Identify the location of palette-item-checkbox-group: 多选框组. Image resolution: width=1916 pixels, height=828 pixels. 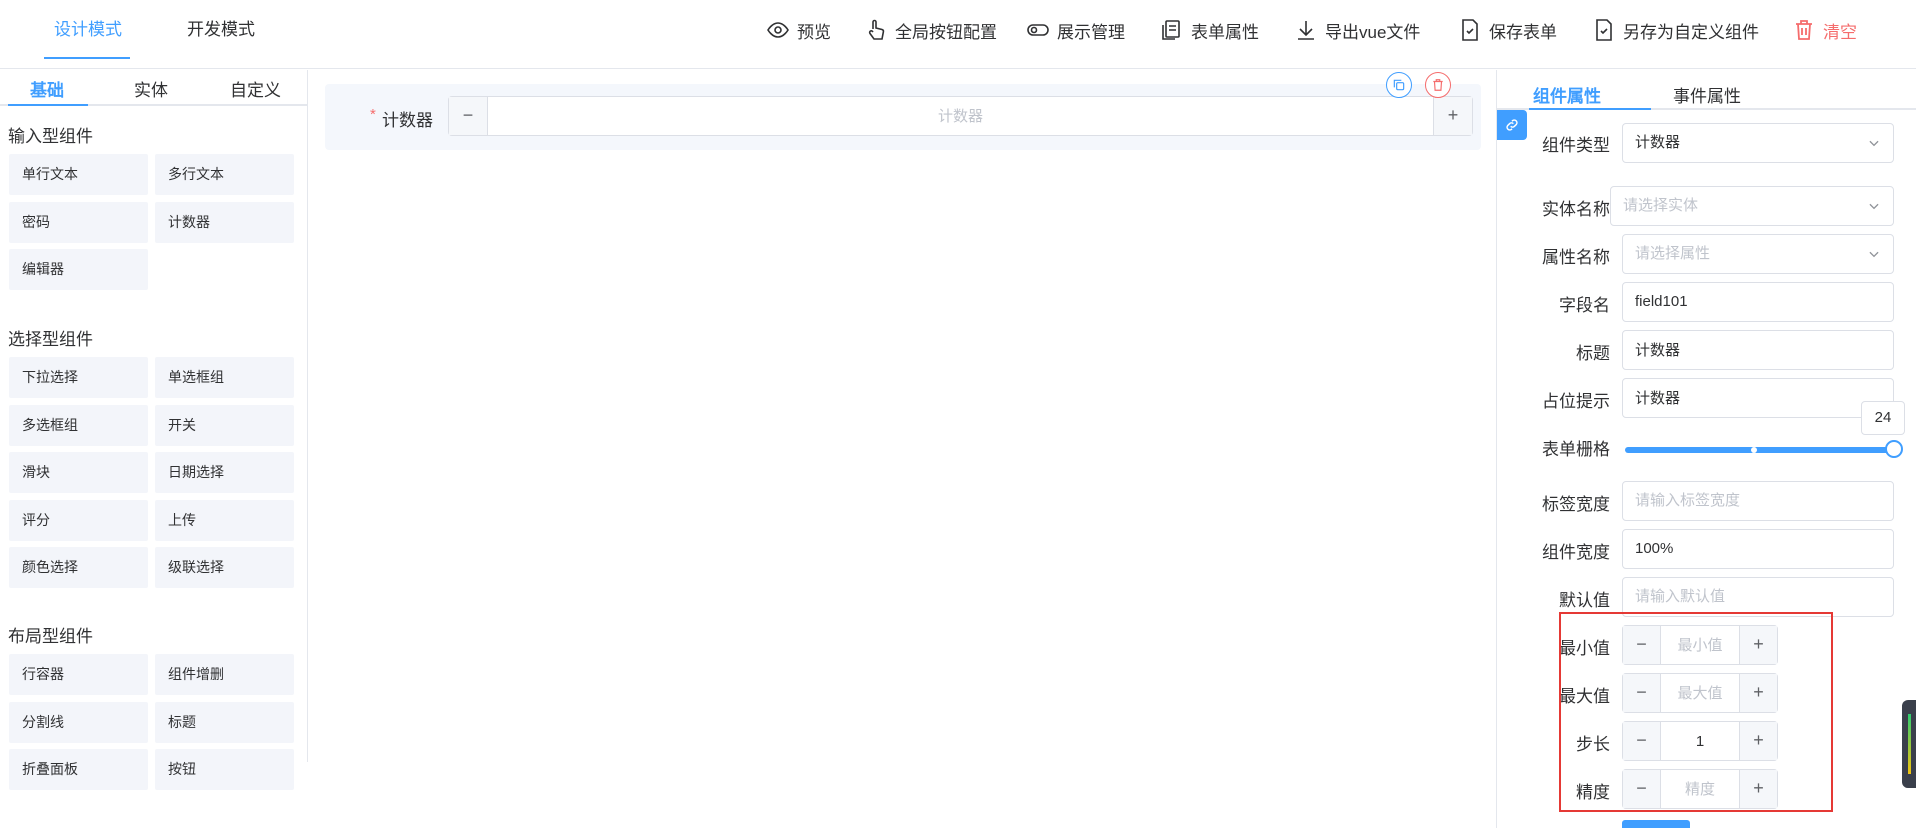
(78, 425).